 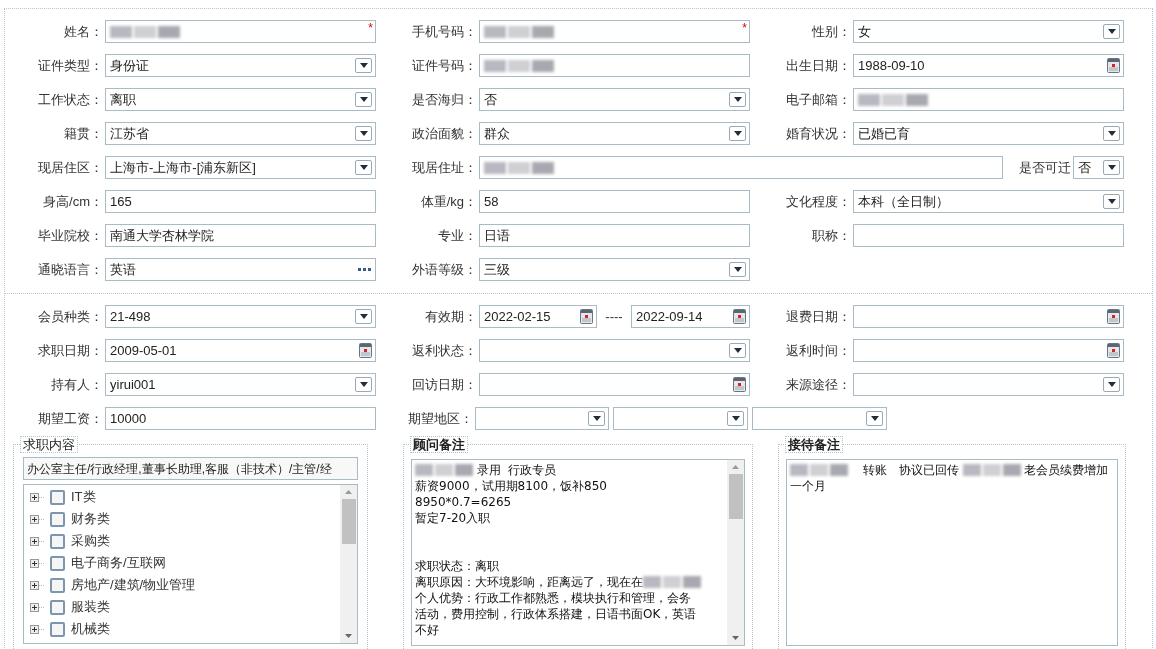 What do you see at coordinates (448, 201) in the screenshot?
I see `field-label: 体重/kg：` at bounding box center [448, 201].